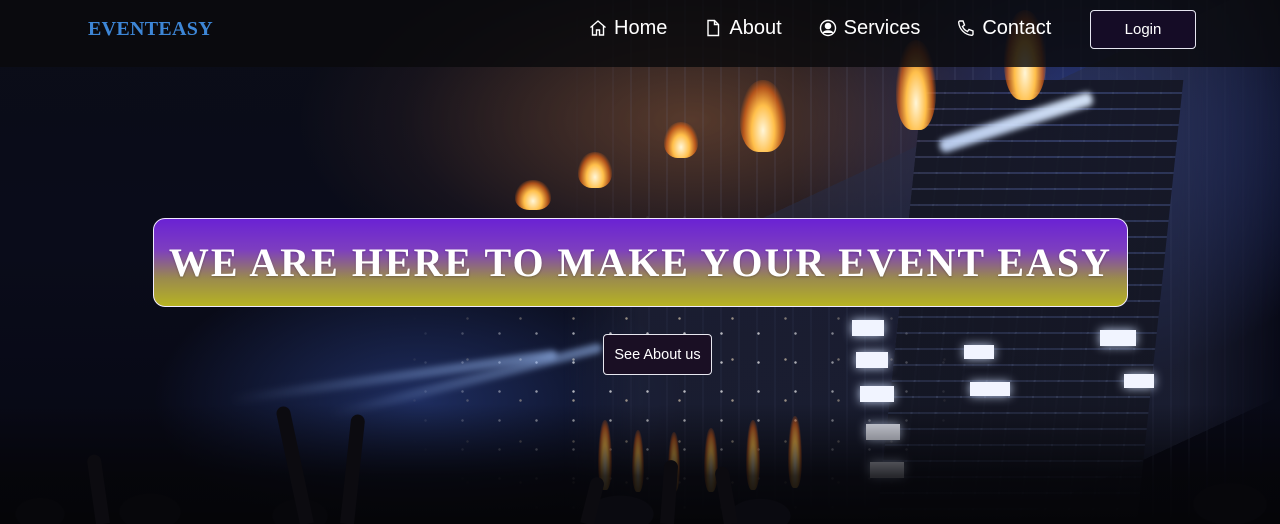 This screenshot has width=1280, height=524. I want to click on brand-logo: EVENTEASY, so click(150, 29).